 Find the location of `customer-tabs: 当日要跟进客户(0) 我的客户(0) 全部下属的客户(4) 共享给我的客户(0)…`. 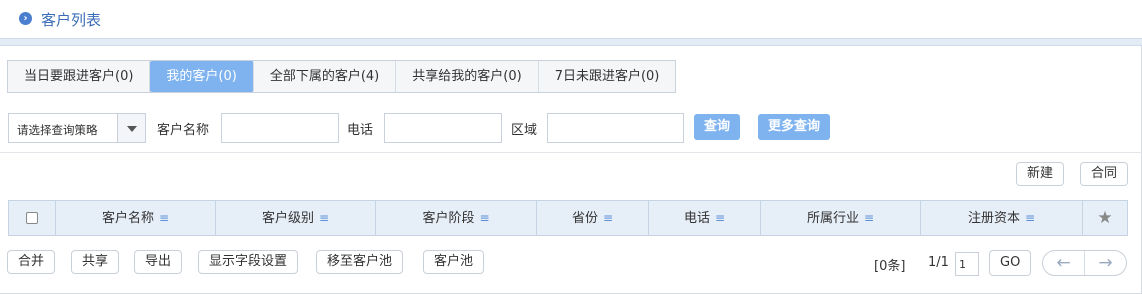

customer-tabs: 当日要跟进客户(0) 我的客户(0) 全部下属的客户(4) 共享给我的客户(0)… is located at coordinates (342, 76).